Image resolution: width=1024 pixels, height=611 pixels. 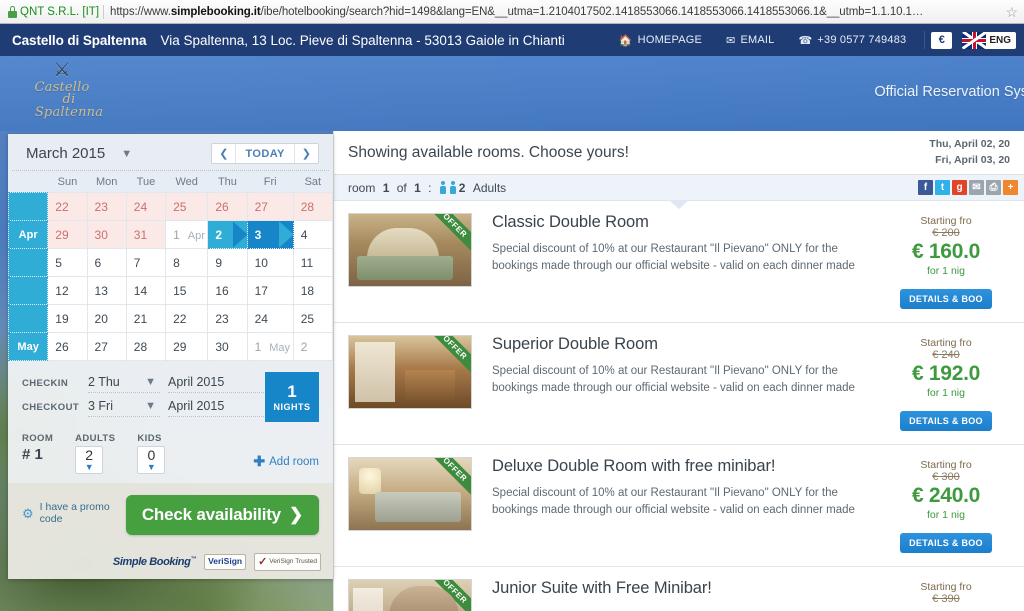 What do you see at coordinates (265, 153) in the screenshot?
I see `calendar-today-button: TODAY` at bounding box center [265, 153].